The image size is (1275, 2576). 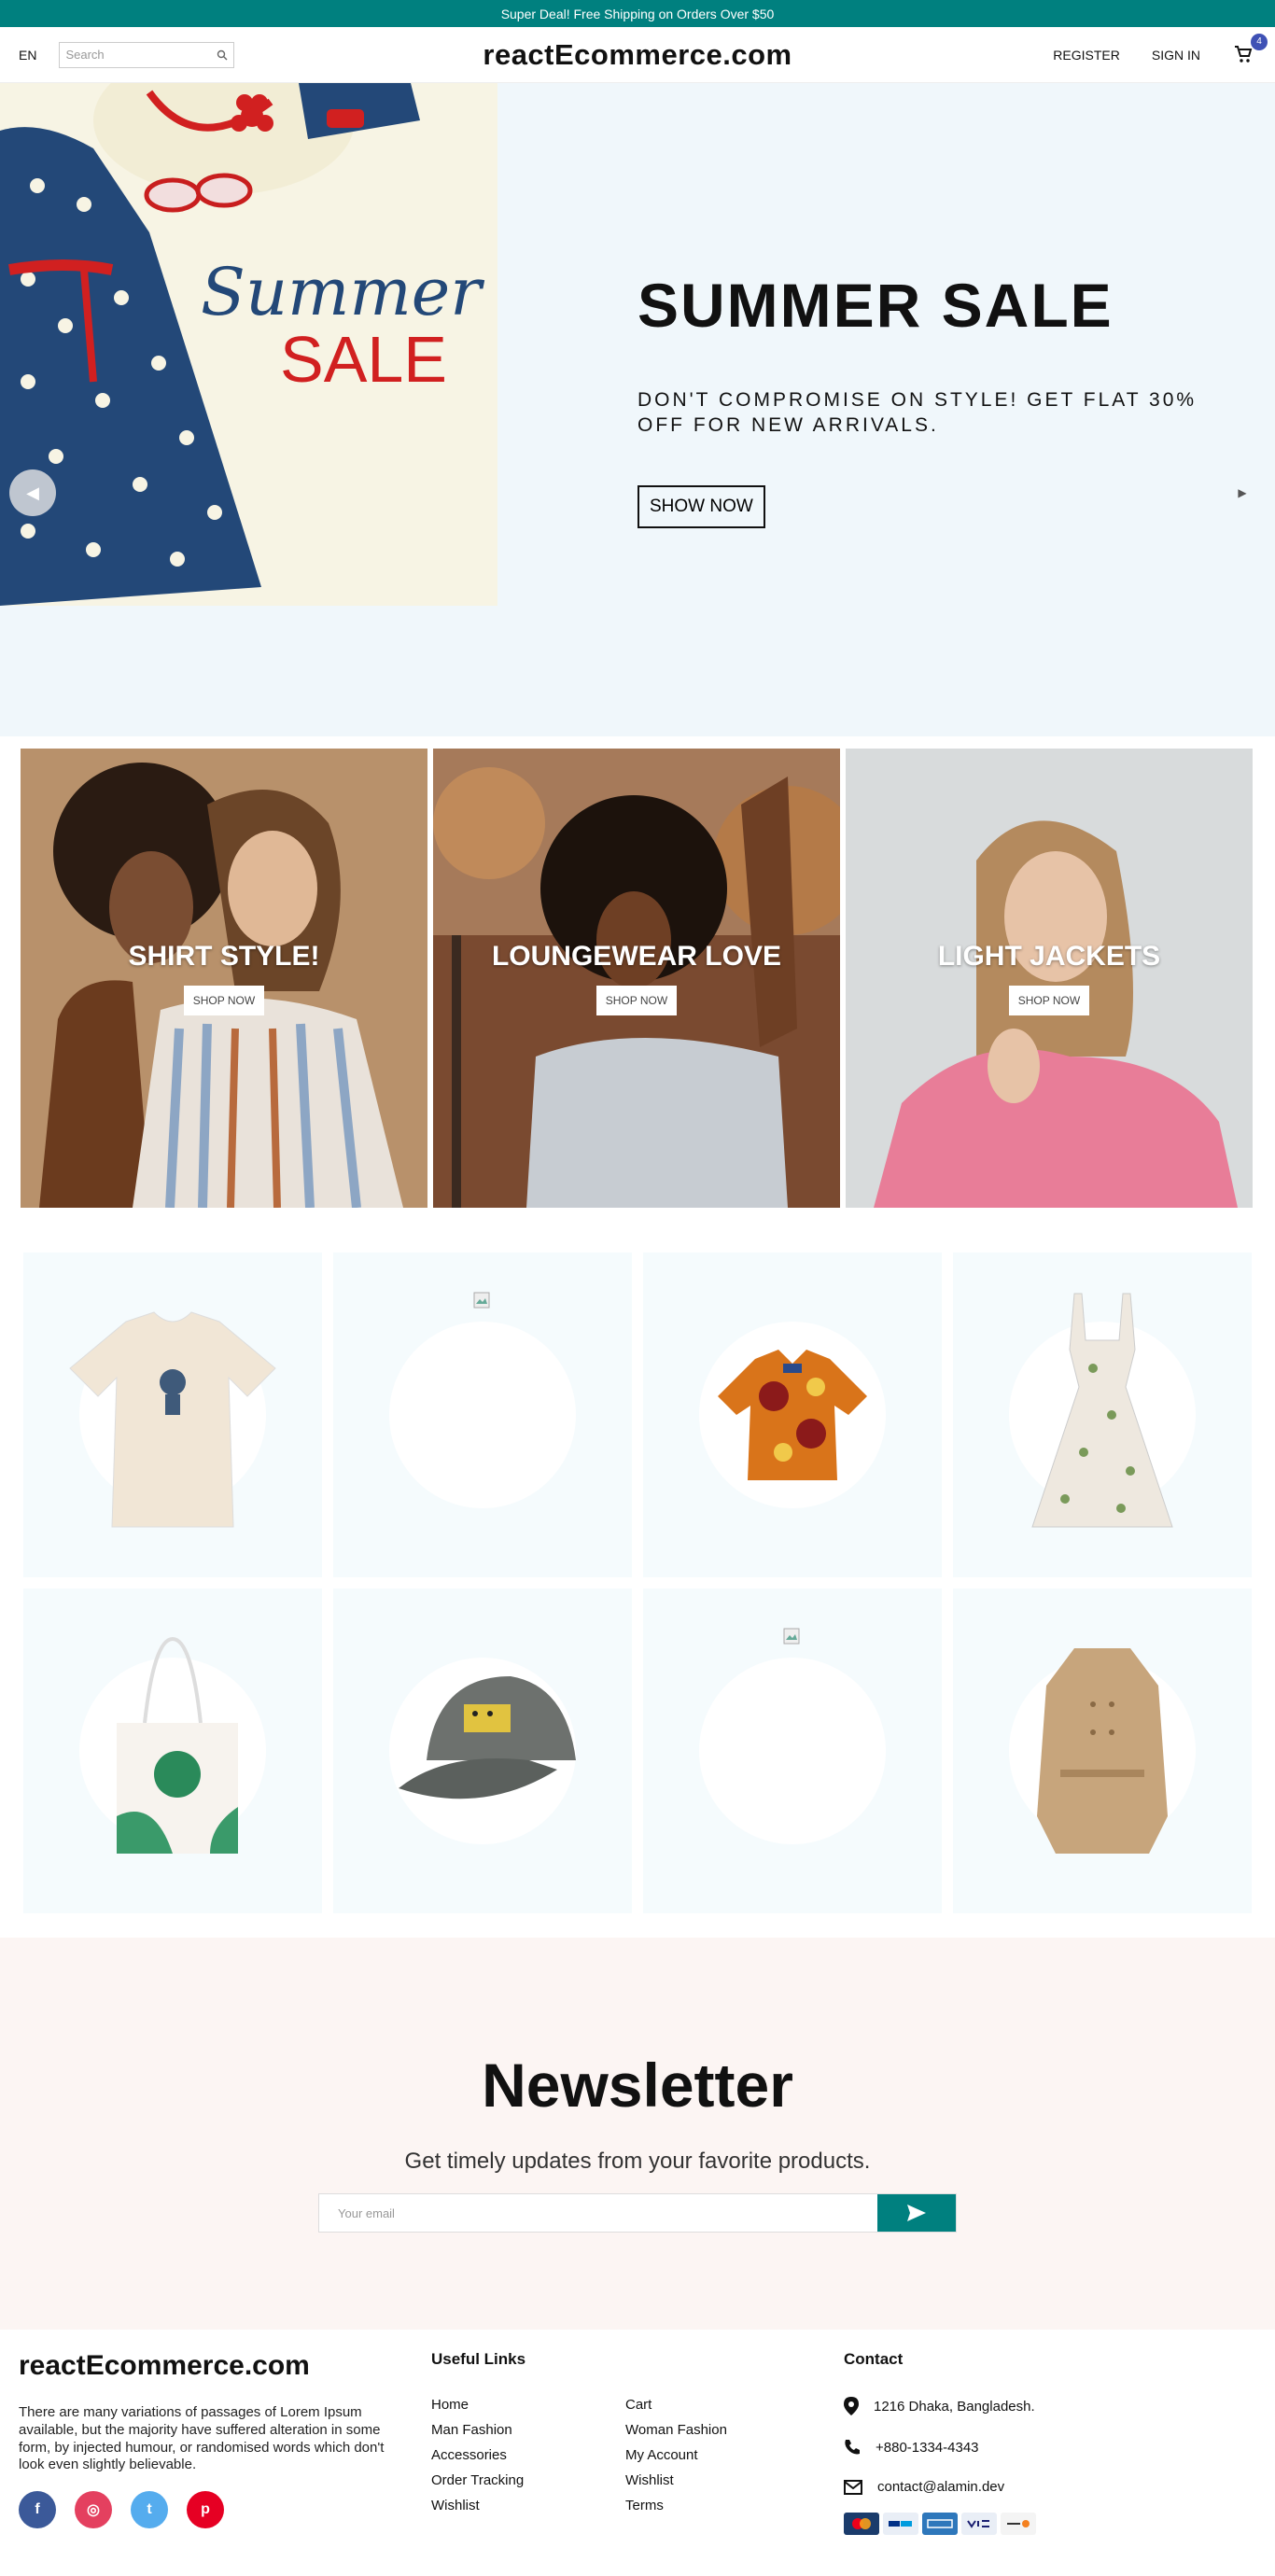 What do you see at coordinates (722, 2405) in the screenshot?
I see `footer-link: Cart` at bounding box center [722, 2405].